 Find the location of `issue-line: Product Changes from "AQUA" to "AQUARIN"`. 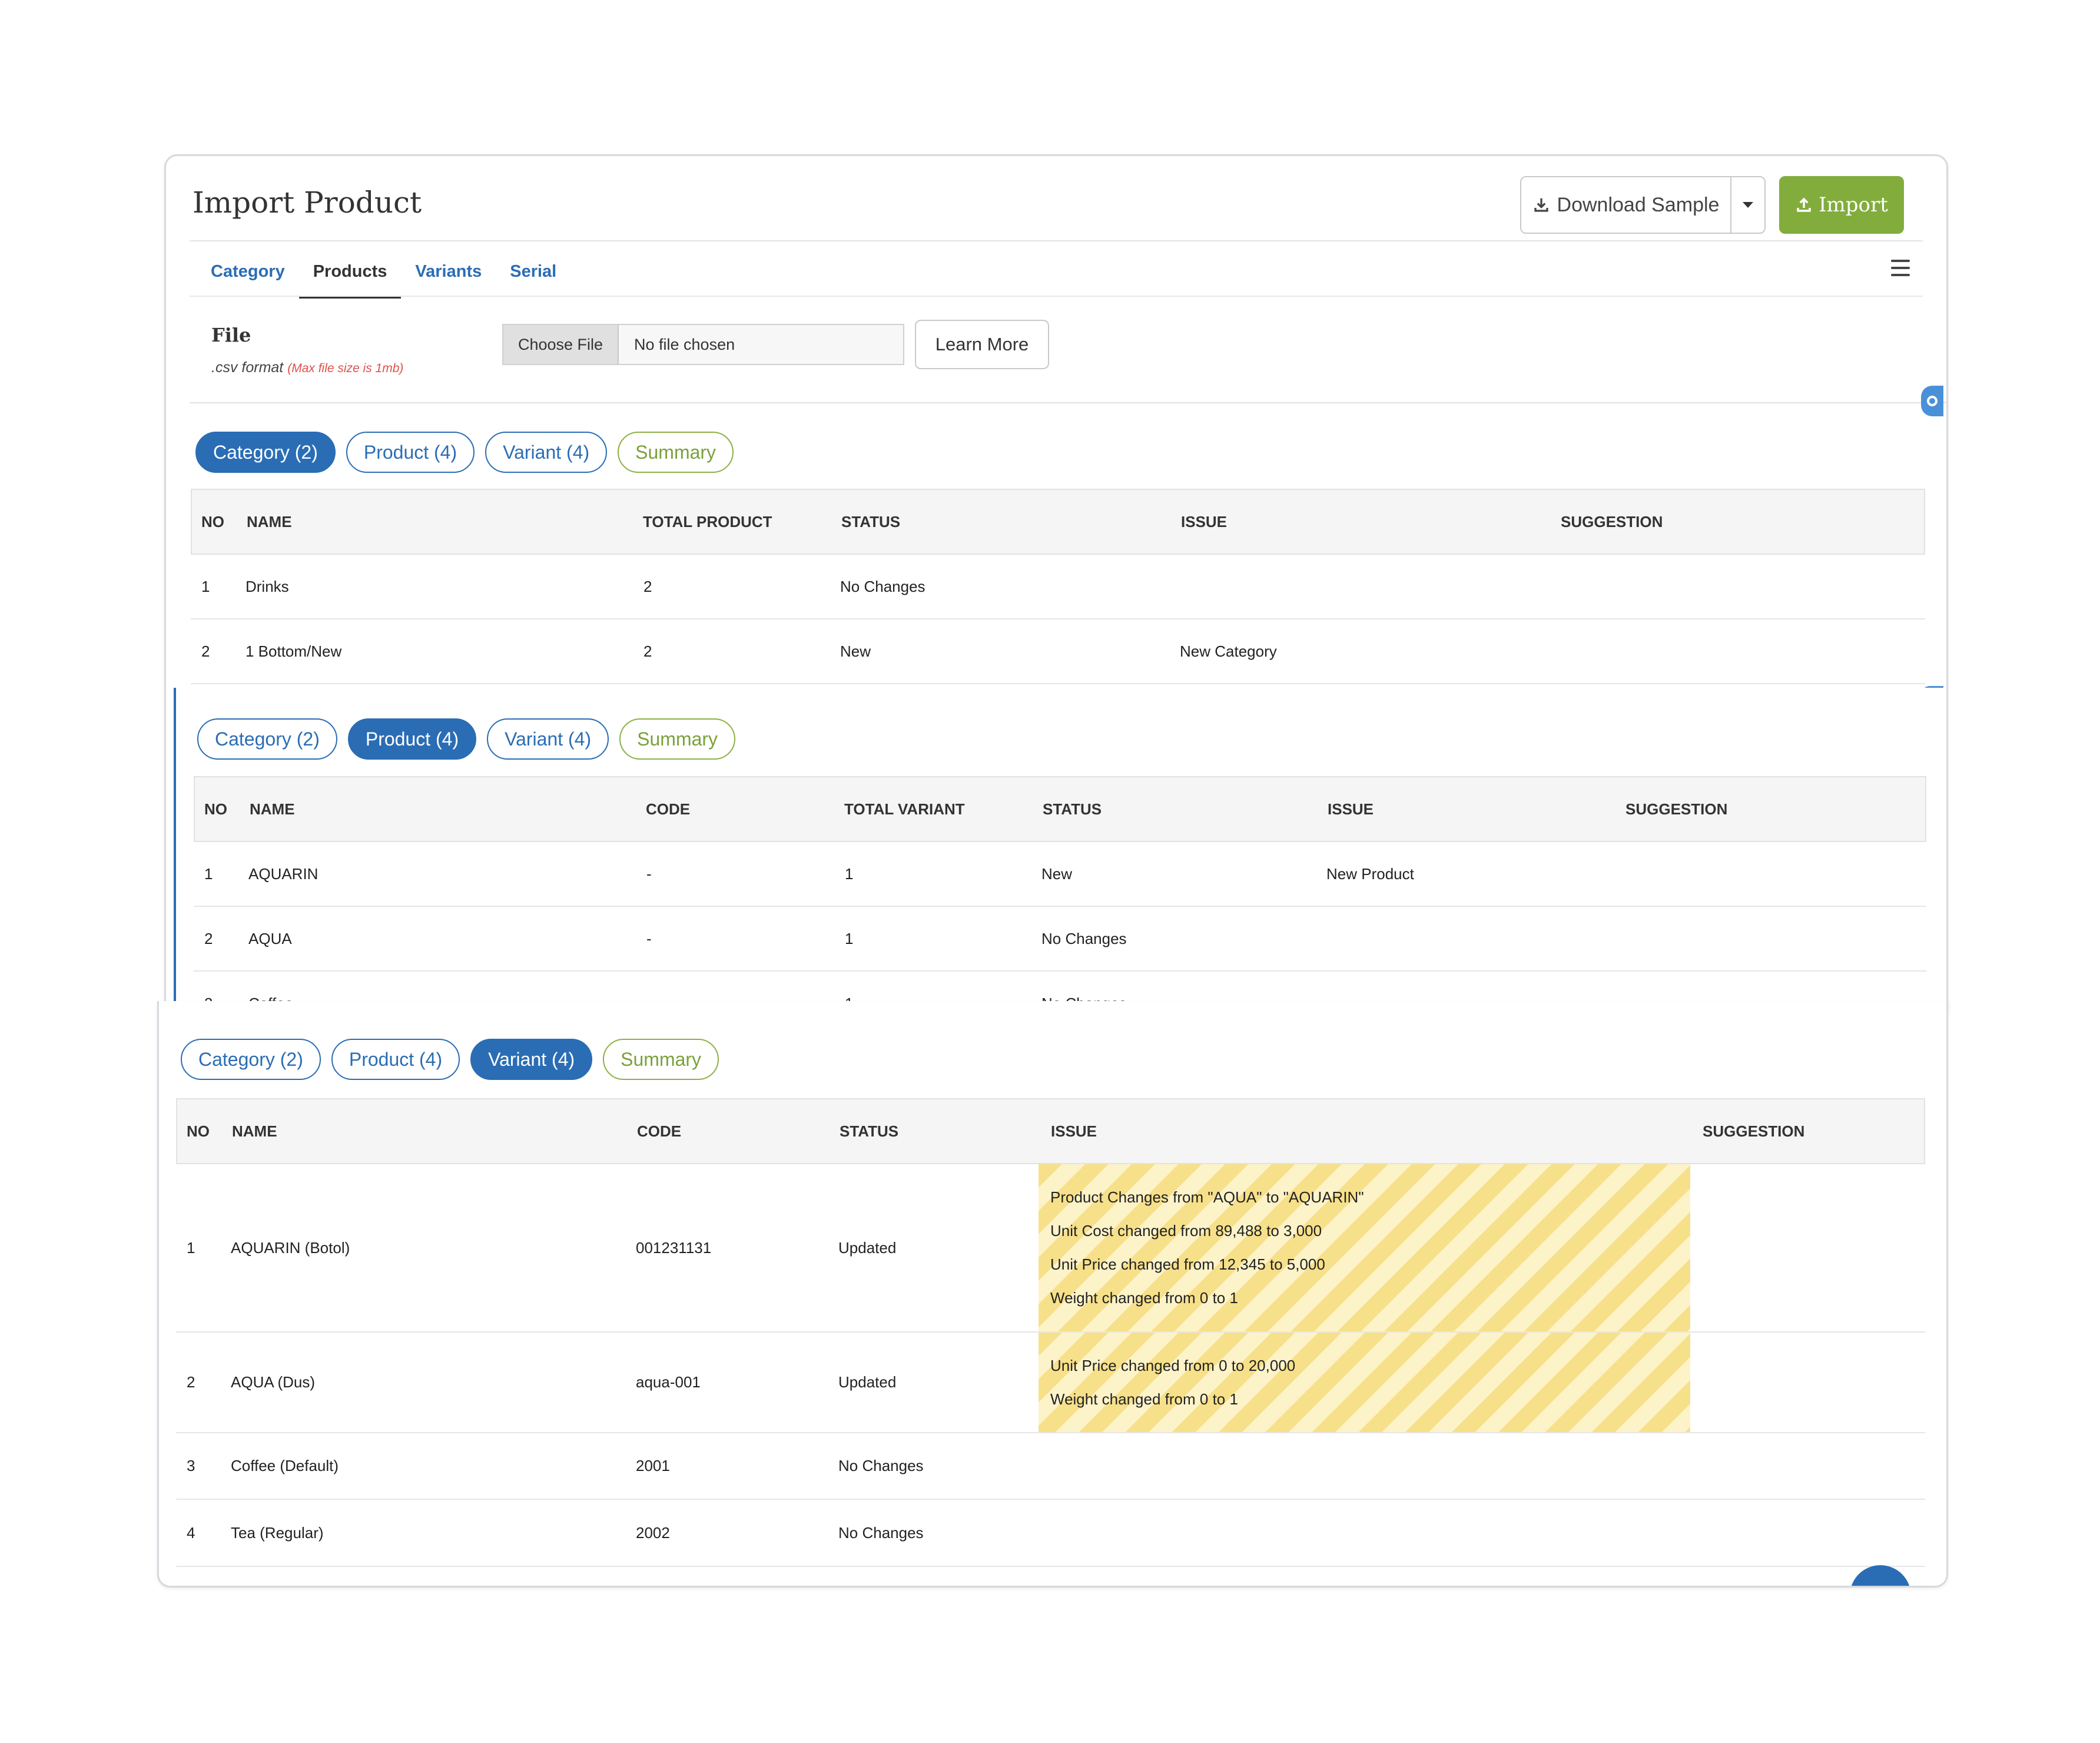

issue-line: Product Changes from "AQUA" to "AQUARIN" is located at coordinates (1207, 1197).